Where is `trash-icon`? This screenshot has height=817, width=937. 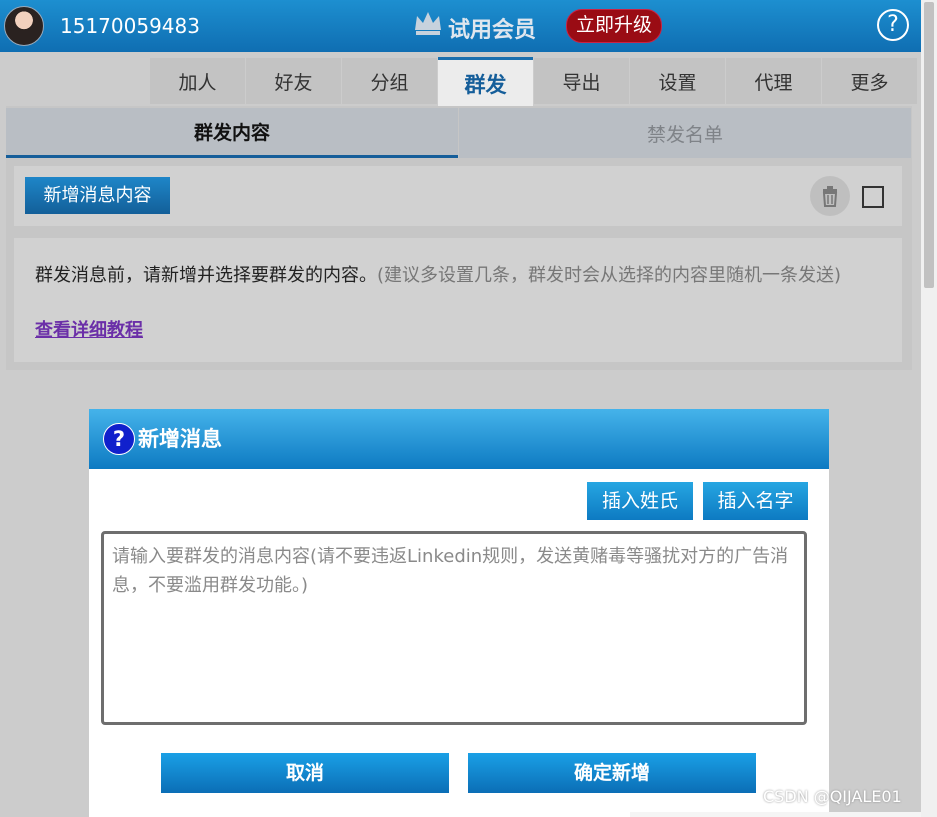 trash-icon is located at coordinates (830, 196).